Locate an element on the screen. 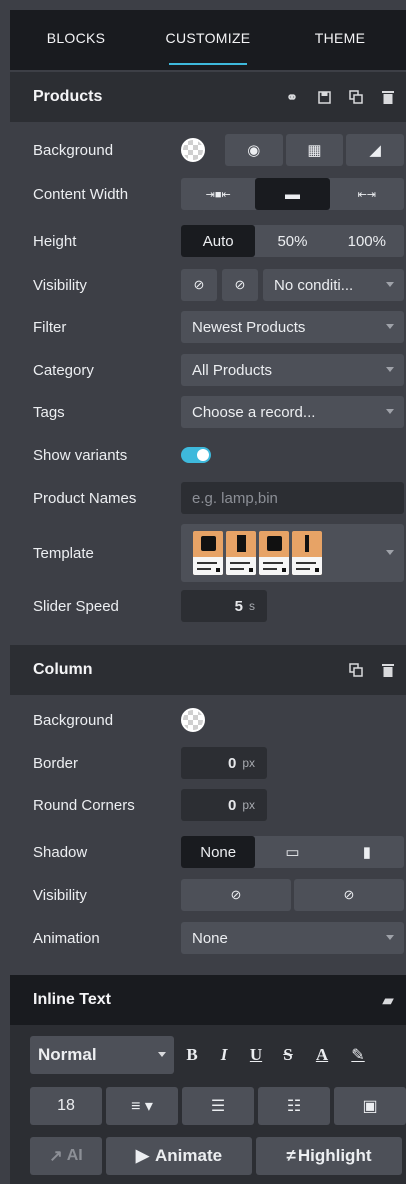 This screenshot has width=406, height=1184. align-select: ≡ ▾ is located at coordinates (142, 1106).